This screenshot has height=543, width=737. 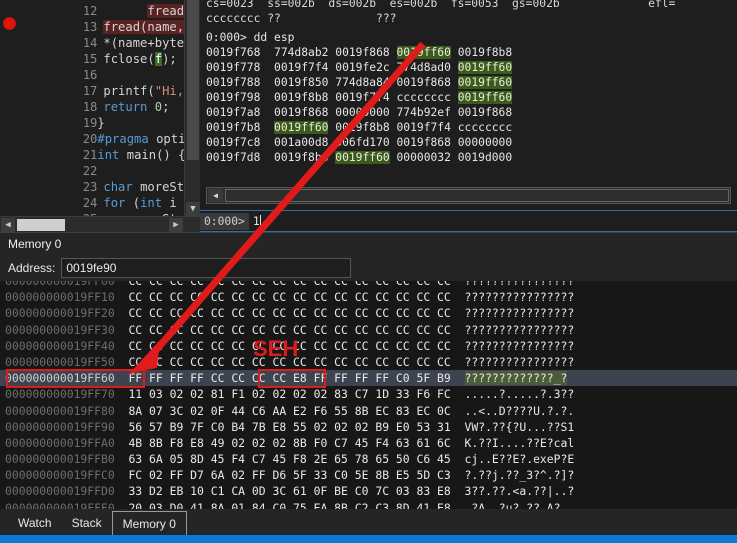 What do you see at coordinates (468, 221) in the screenshot?
I see `command-input-bar: 0:000> 1` at bounding box center [468, 221].